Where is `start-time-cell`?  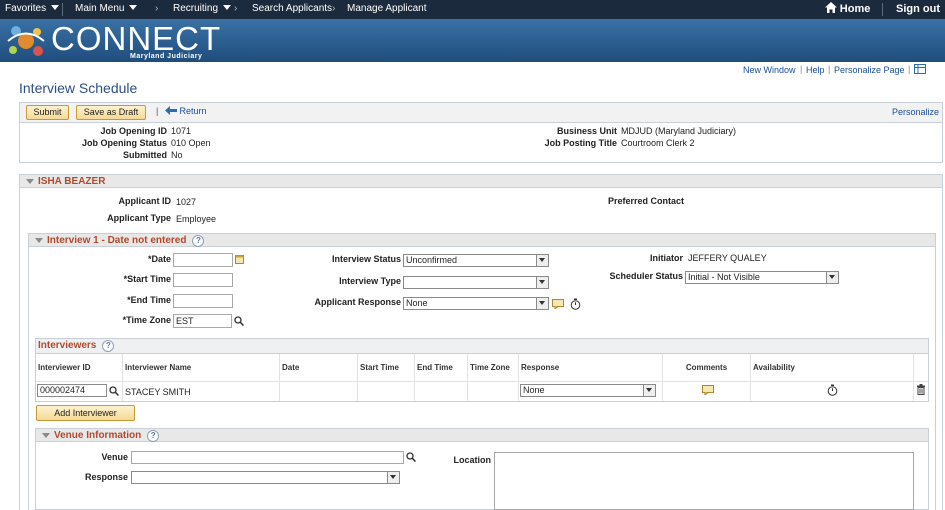 start-time-cell is located at coordinates (386, 391).